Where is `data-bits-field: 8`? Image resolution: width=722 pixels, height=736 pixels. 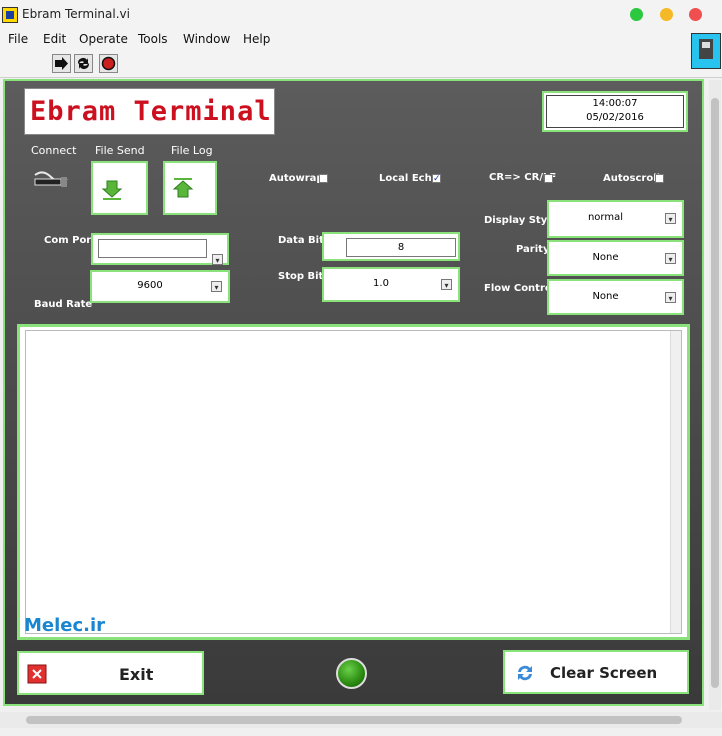 data-bits-field: 8 is located at coordinates (391, 246).